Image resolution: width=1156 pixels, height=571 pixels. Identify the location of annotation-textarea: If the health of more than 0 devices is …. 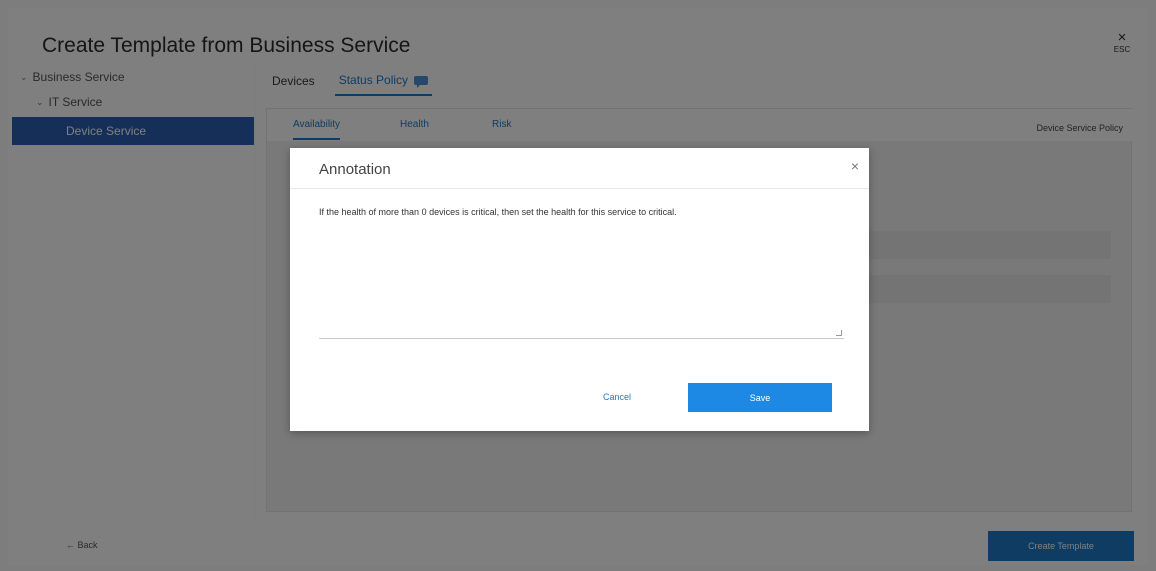
(581, 273).